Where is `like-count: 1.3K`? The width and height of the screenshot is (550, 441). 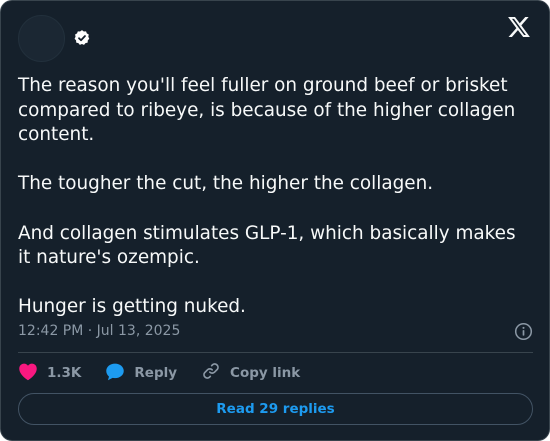
like-count: 1.3K is located at coordinates (64, 373).